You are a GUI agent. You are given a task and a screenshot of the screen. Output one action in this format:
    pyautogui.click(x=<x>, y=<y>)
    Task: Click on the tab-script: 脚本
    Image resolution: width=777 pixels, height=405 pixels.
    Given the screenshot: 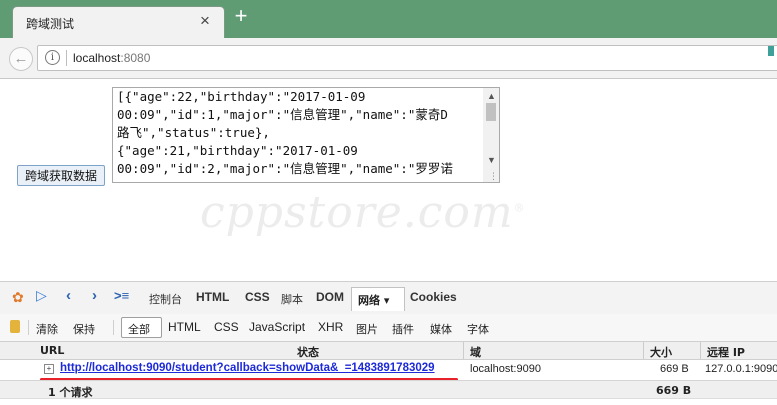 What is the action you would take?
    pyautogui.click(x=292, y=299)
    